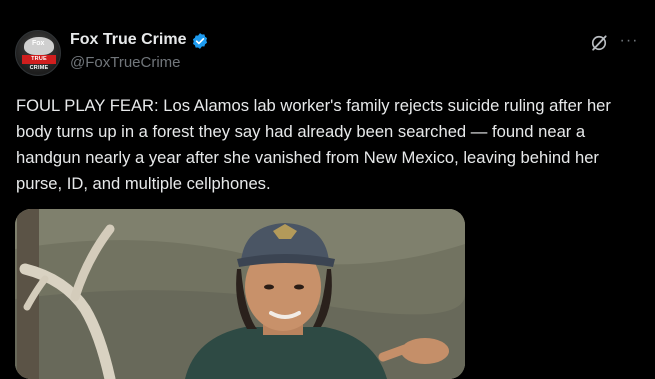  I want to click on avatar: Fox TRUE CRIME, so click(38, 53).